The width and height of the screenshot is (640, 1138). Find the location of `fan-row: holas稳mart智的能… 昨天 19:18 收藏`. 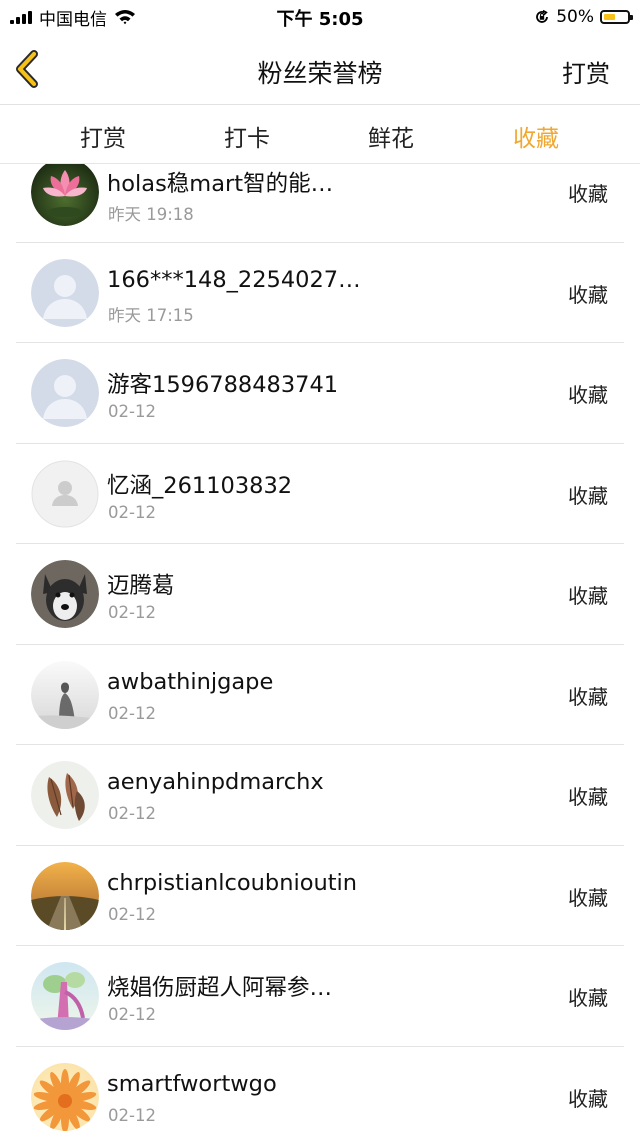

fan-row: holas稳mart智的能… 昨天 19:18 收藏 is located at coordinates (320, 203).